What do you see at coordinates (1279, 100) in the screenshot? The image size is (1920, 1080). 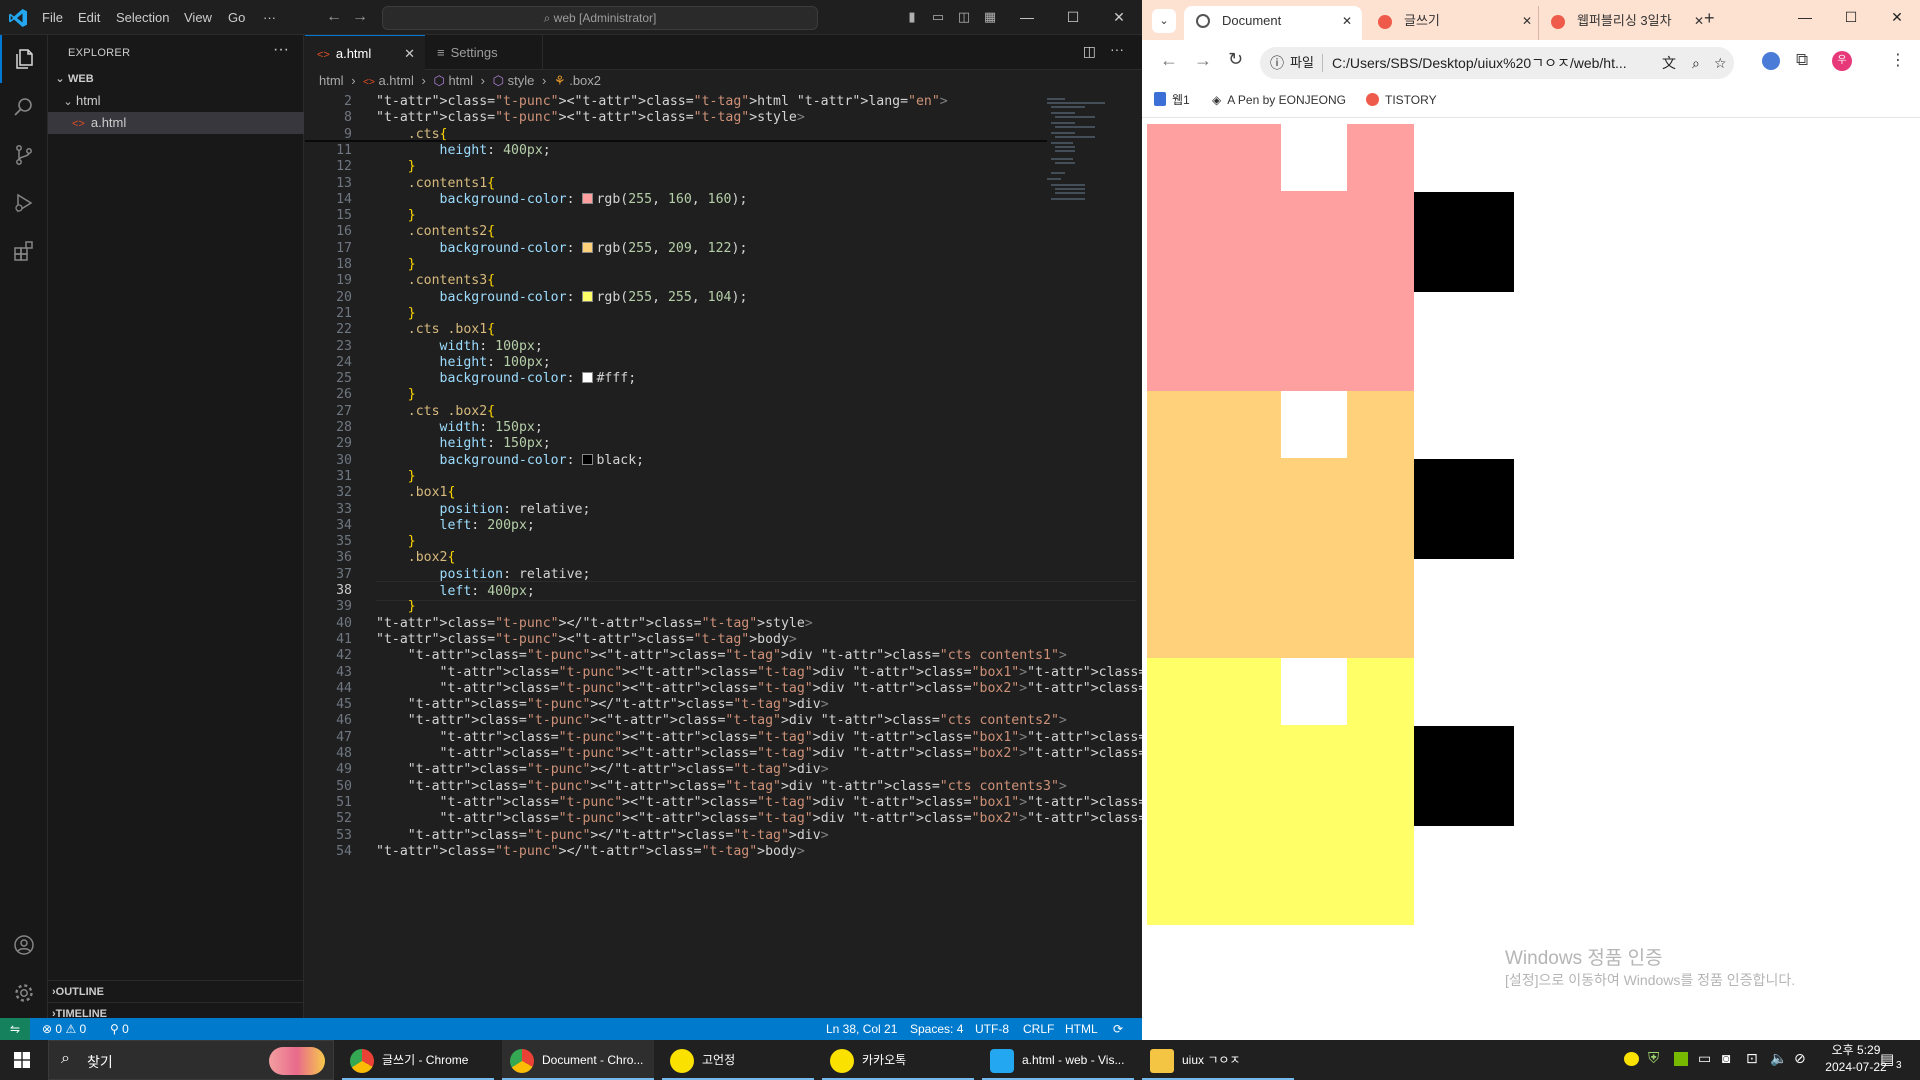 I see `bookmark-codepen: ◈ A Pen by EONJEONG` at bounding box center [1279, 100].